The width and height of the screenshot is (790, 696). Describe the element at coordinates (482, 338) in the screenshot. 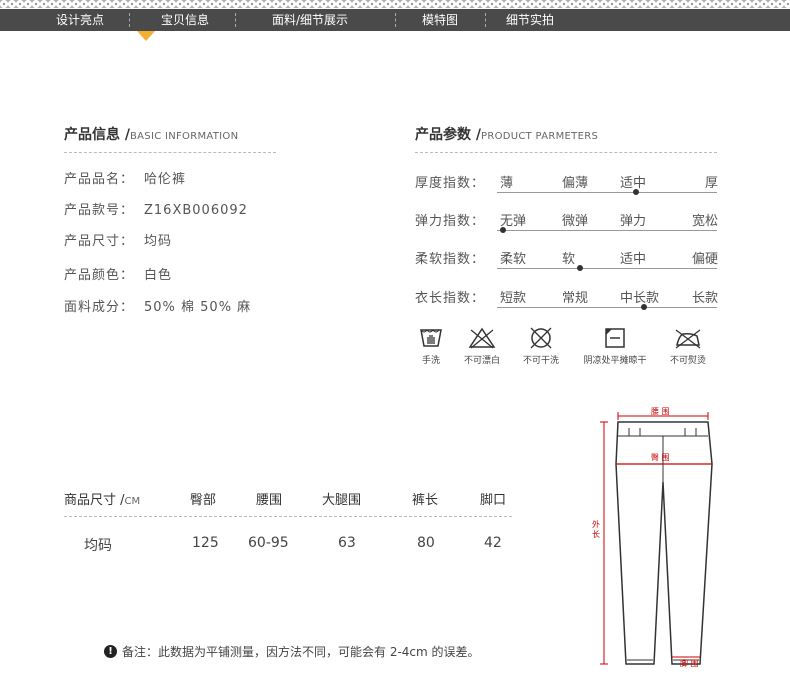

I see `no-bleach-icon` at that location.